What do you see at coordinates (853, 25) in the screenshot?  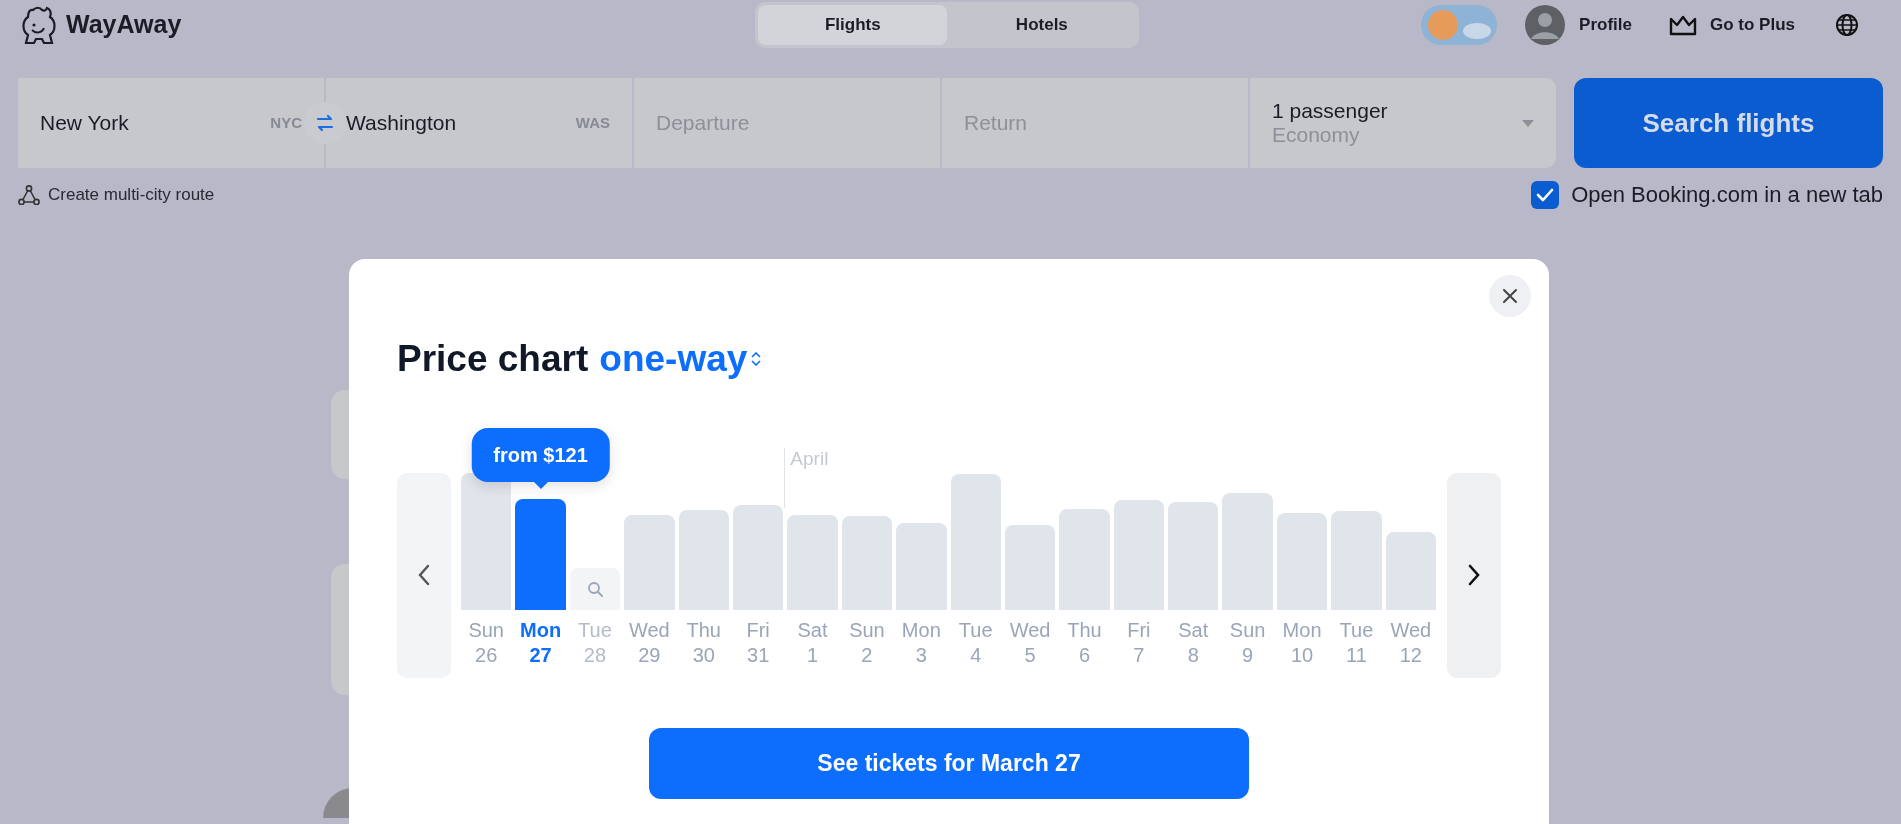 I see `mode-tab: Flights` at bounding box center [853, 25].